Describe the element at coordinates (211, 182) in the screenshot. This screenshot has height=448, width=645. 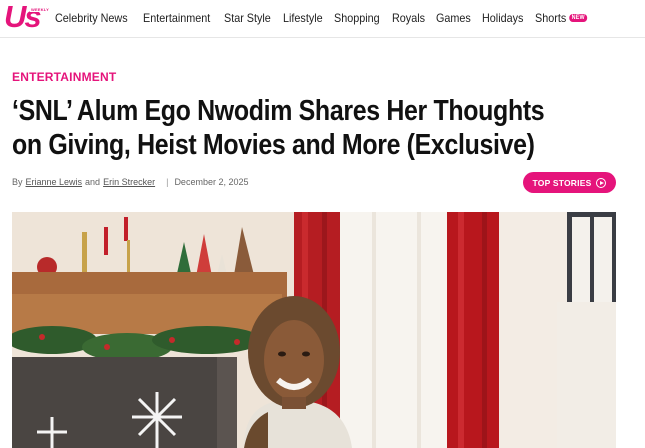
I see `publish-date: December 2, 2025` at that location.